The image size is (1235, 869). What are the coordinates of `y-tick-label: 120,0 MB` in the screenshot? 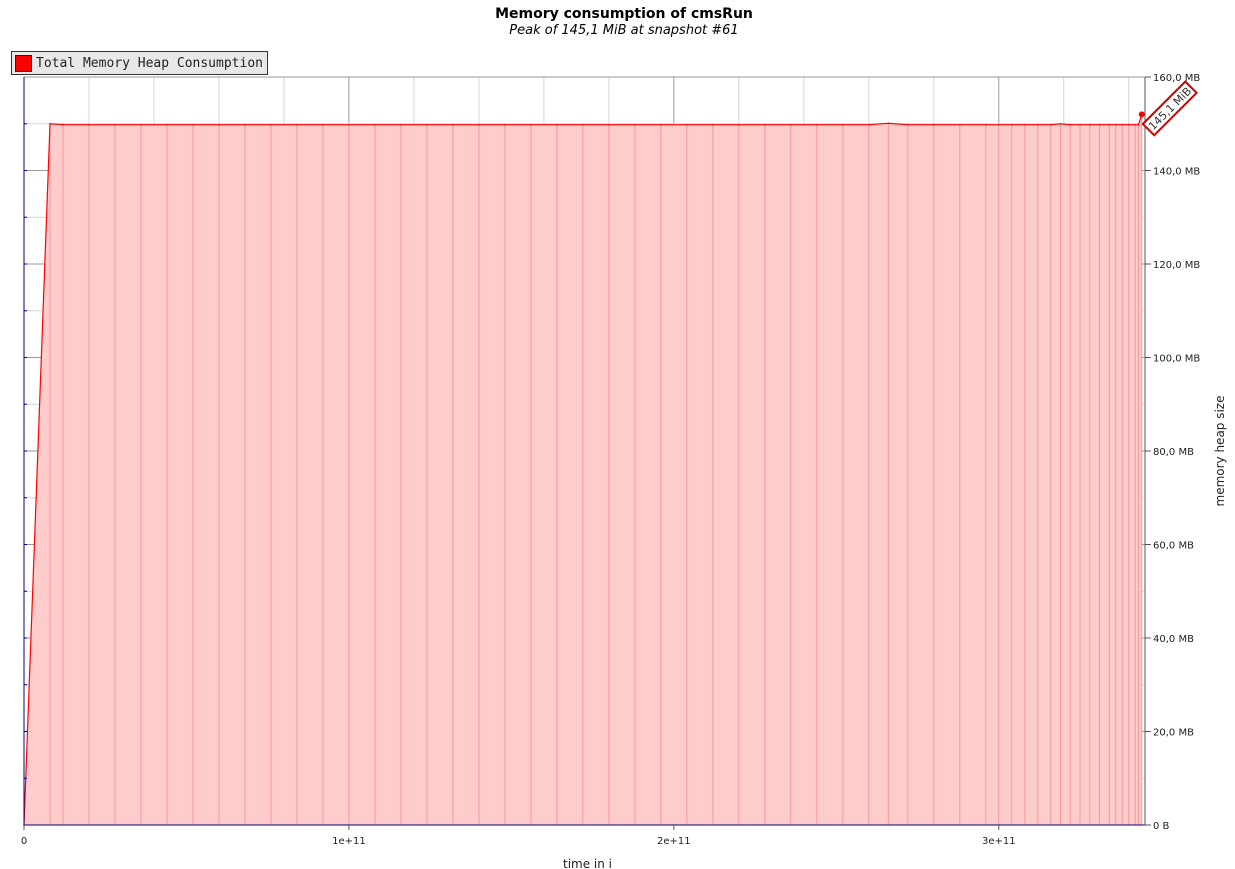 It's located at (1176, 265).